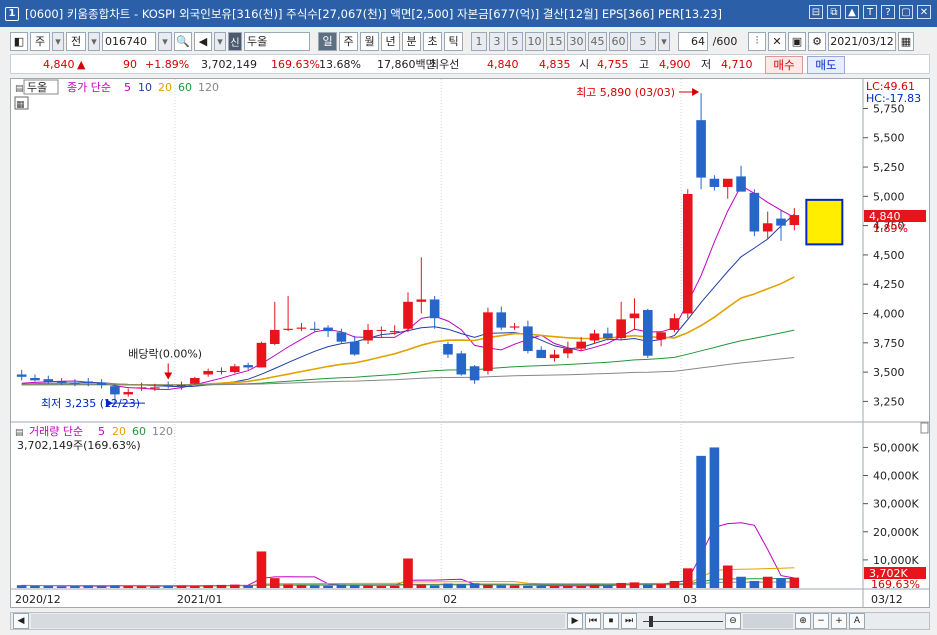 Image resolution: width=937 pixels, height=635 pixels. What do you see at coordinates (611, 621) in the screenshot?
I see `stop-icon: ⏹` at bounding box center [611, 621].